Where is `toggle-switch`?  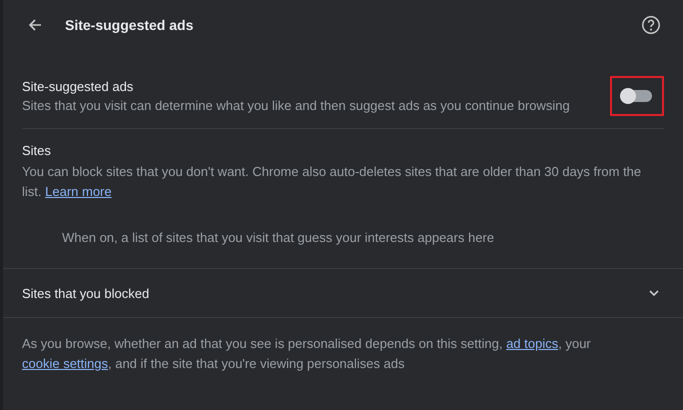
toggle-switch is located at coordinates (637, 96).